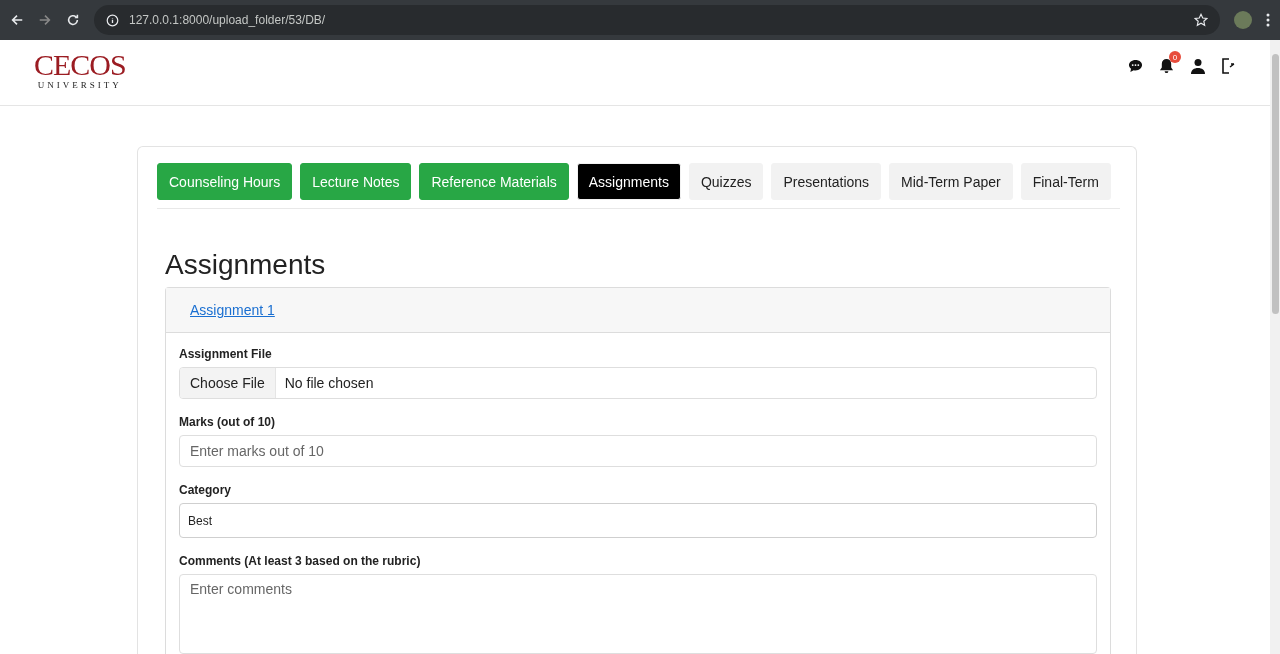  I want to click on comments-field: Enter comments, so click(638, 614).